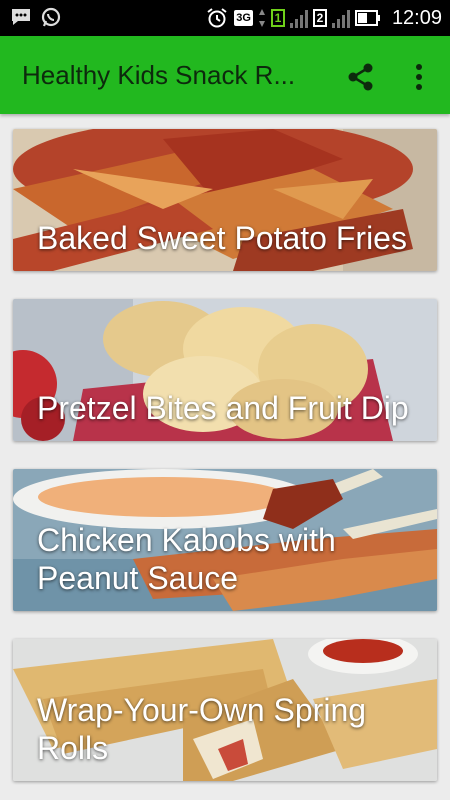  I want to click on alarm-icon, so click(217, 18).